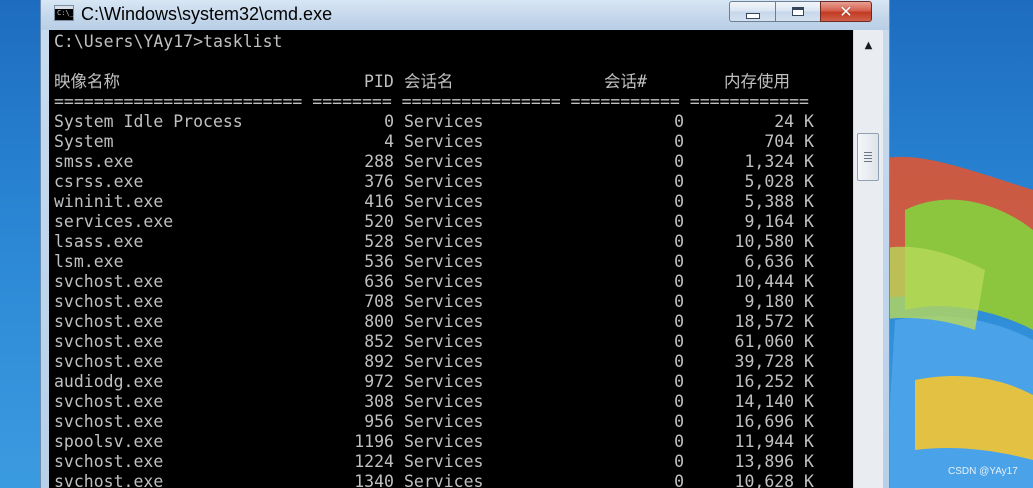 This screenshot has width=1033, height=488. I want to click on header-memory-usage: 内存使用, so click(757, 81).